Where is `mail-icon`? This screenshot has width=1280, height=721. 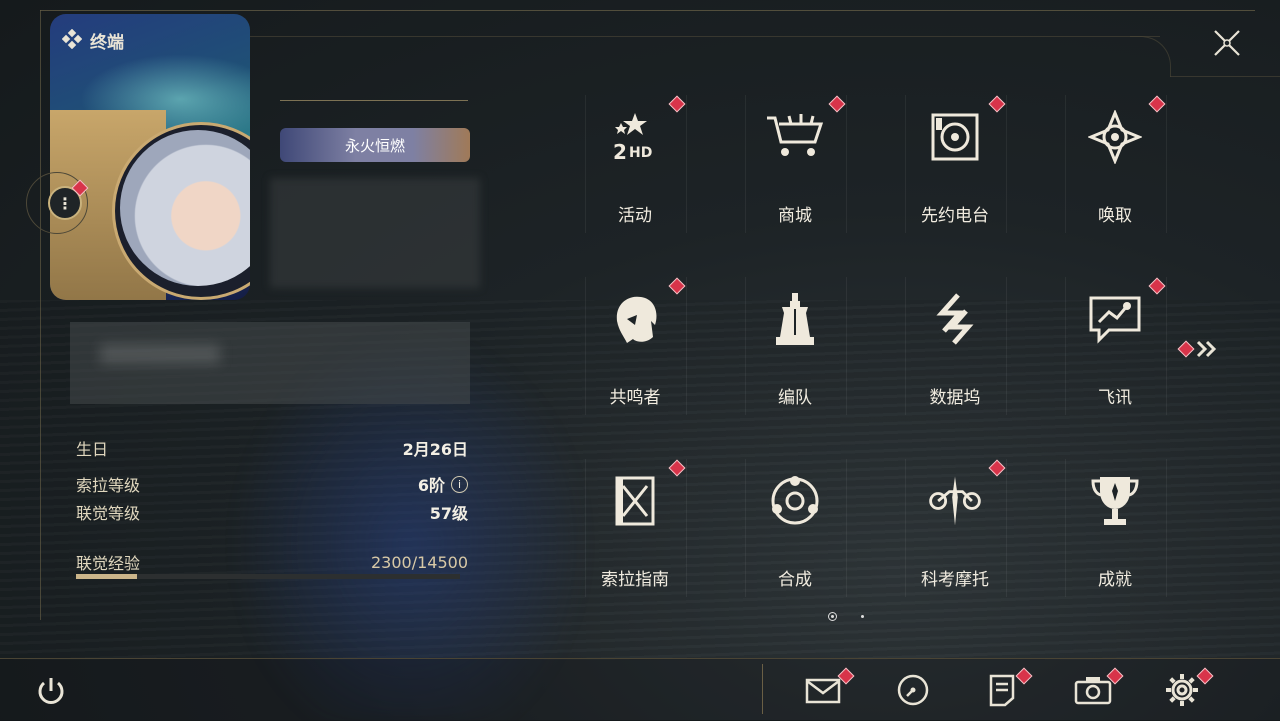 mail-icon is located at coordinates (823, 691).